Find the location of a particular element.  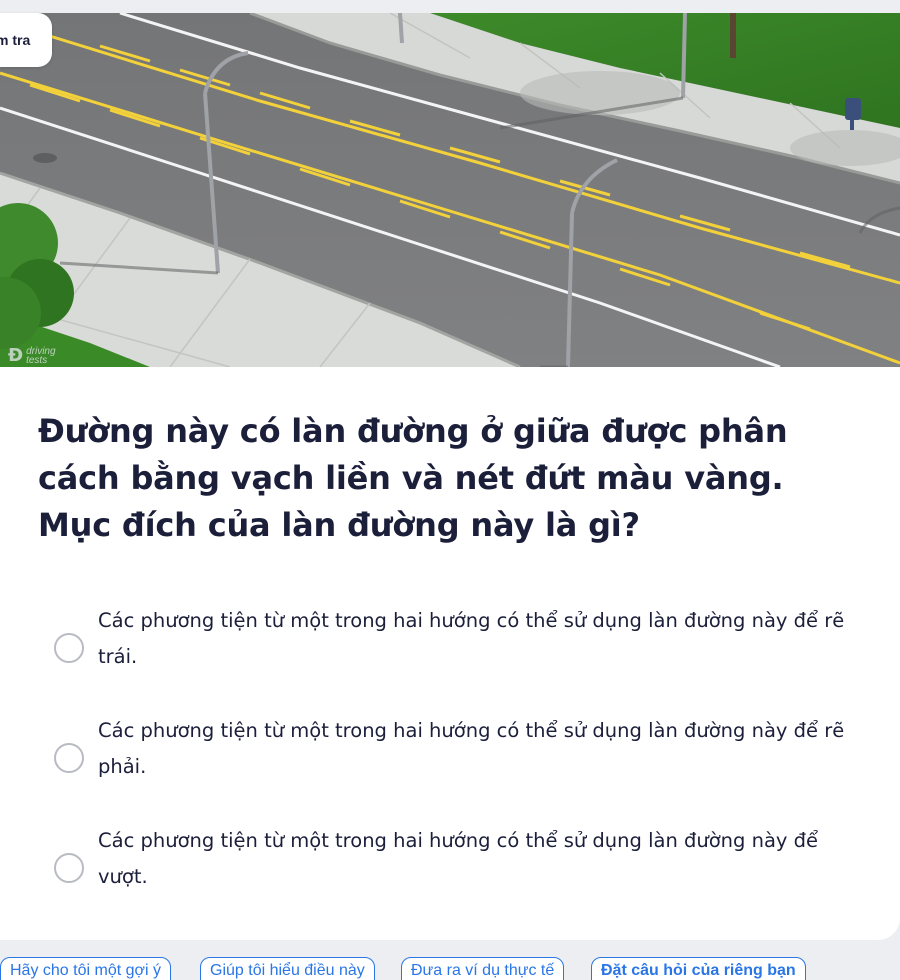

watermark-line-2: tests is located at coordinates (37, 360).